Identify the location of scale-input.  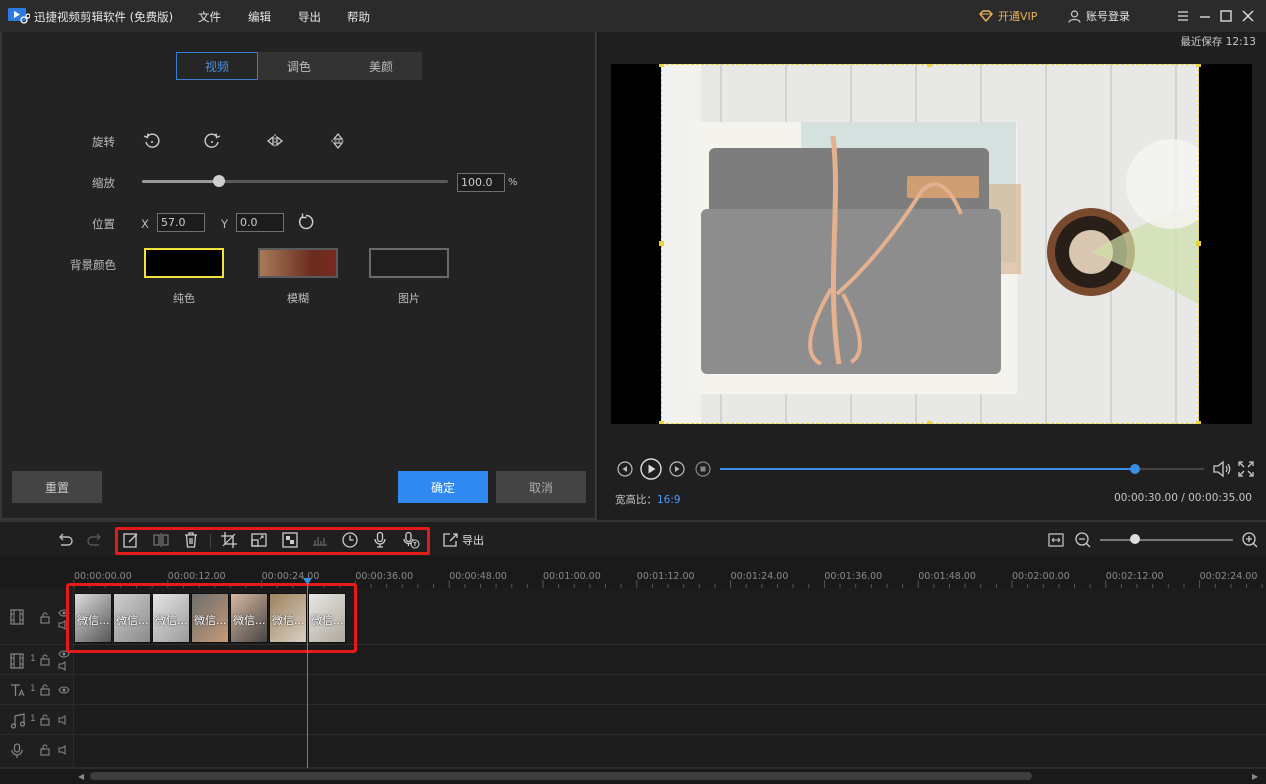
(481, 182).